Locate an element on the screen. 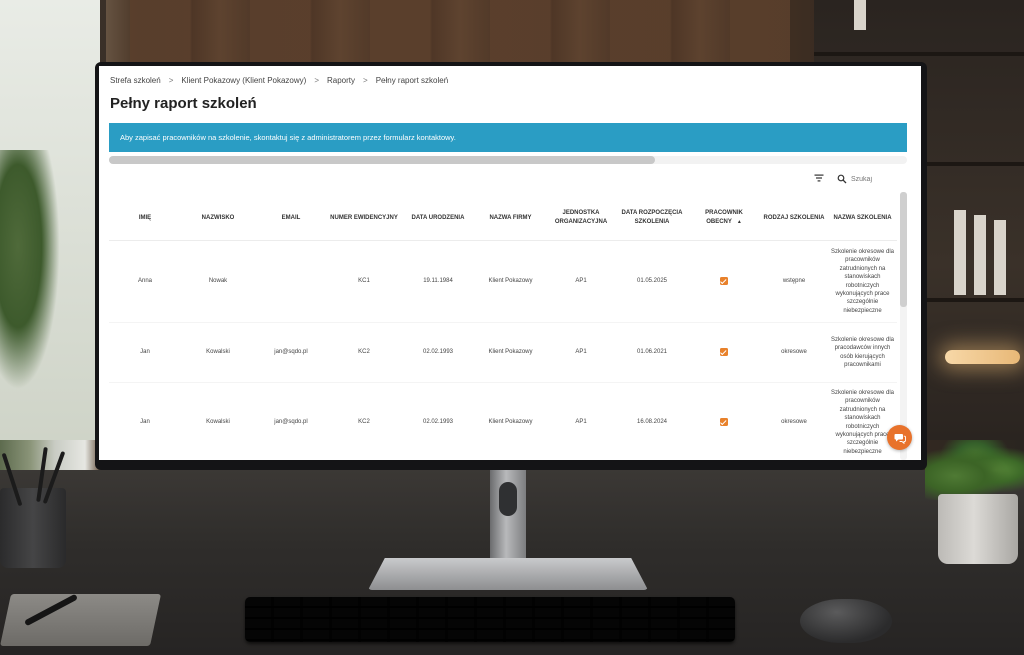  cell-last-name: Nowak is located at coordinates (218, 281).